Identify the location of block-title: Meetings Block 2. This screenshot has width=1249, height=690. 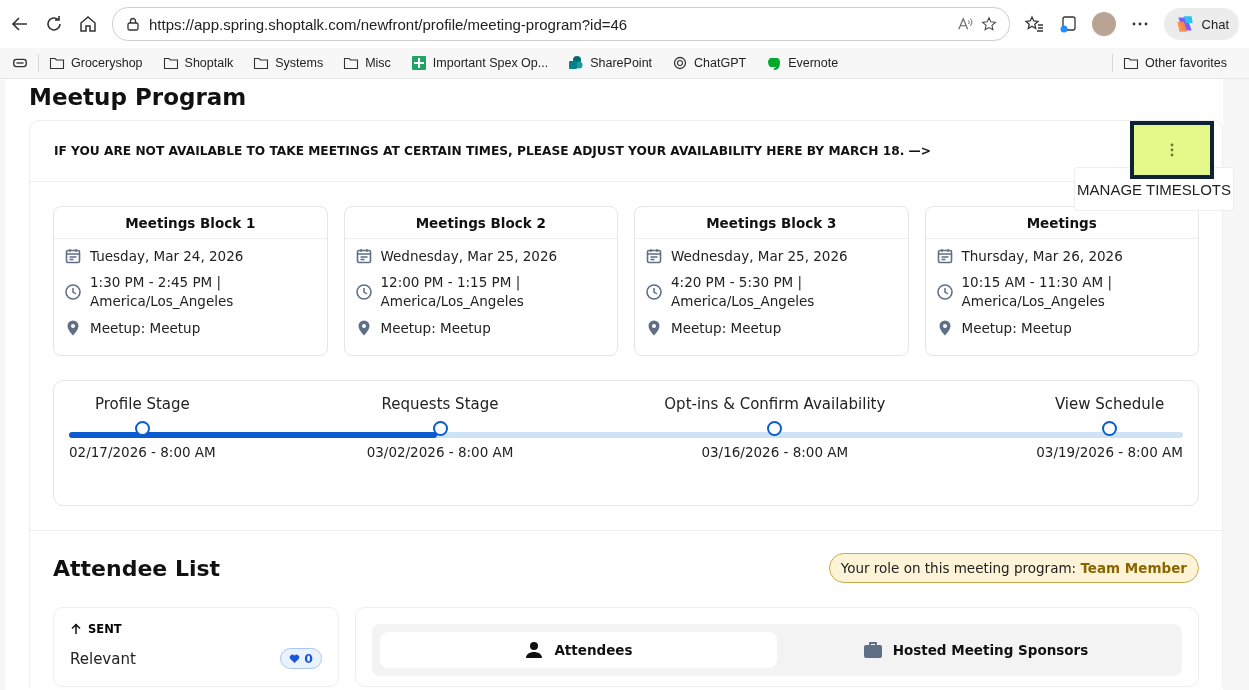
(480, 223).